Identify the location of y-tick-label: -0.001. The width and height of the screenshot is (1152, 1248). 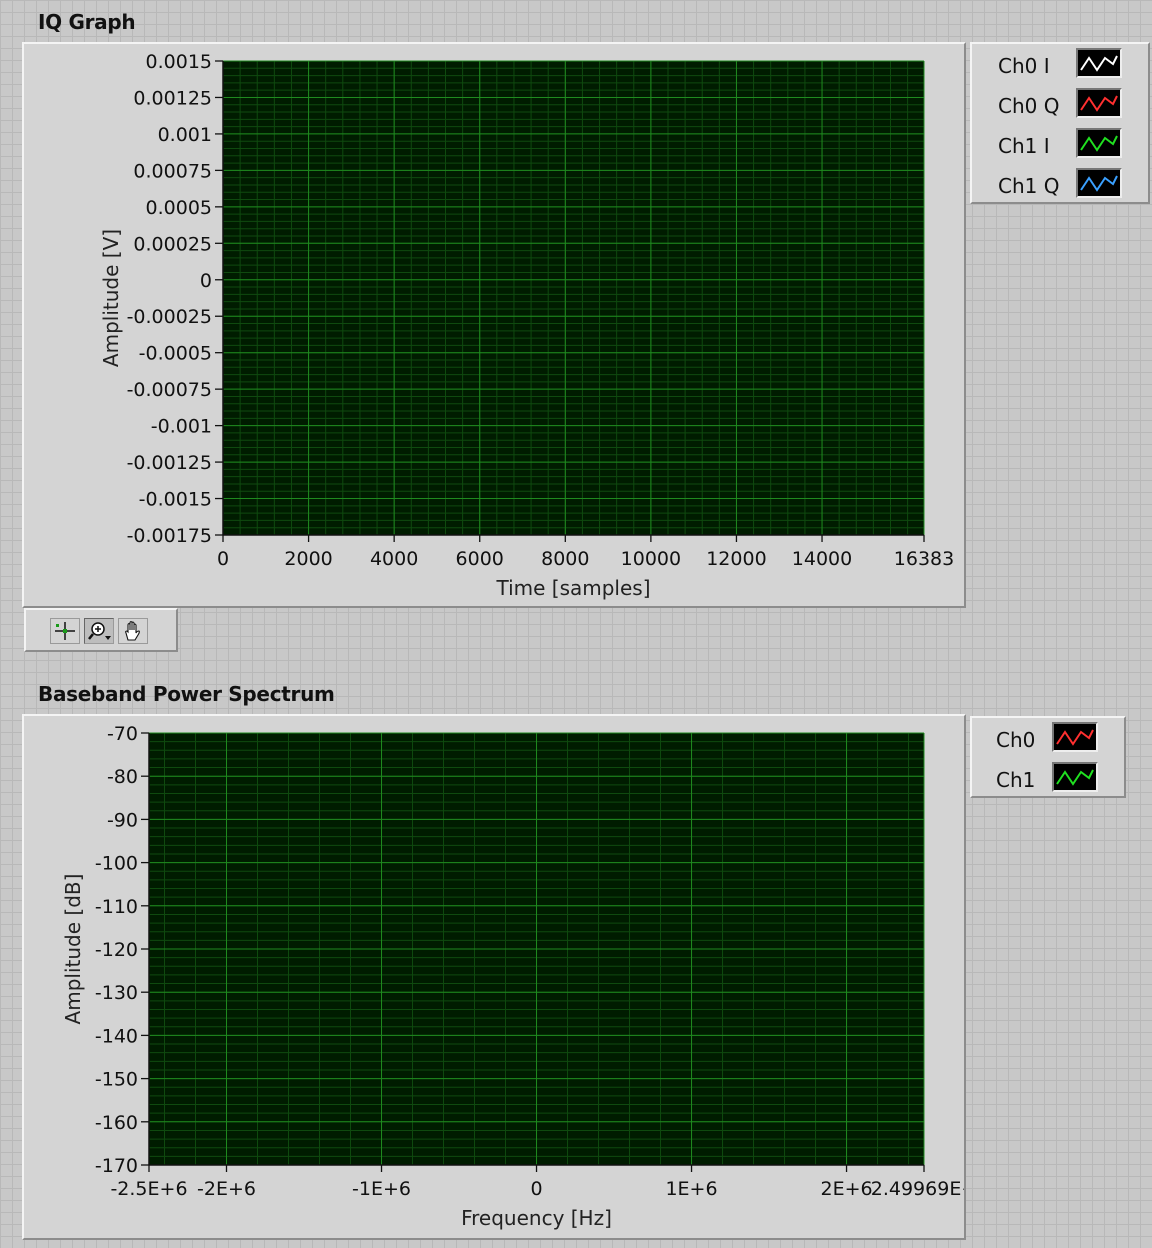
(181, 427).